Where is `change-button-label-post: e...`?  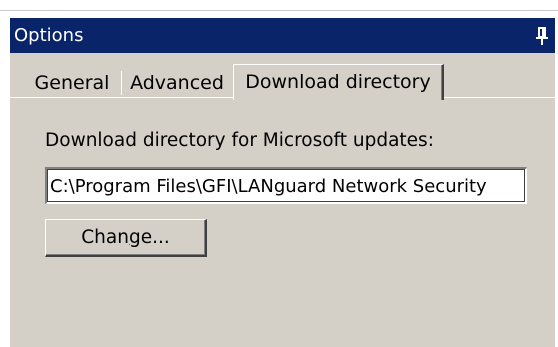
change-button-label-post: e... is located at coordinates (155, 237).